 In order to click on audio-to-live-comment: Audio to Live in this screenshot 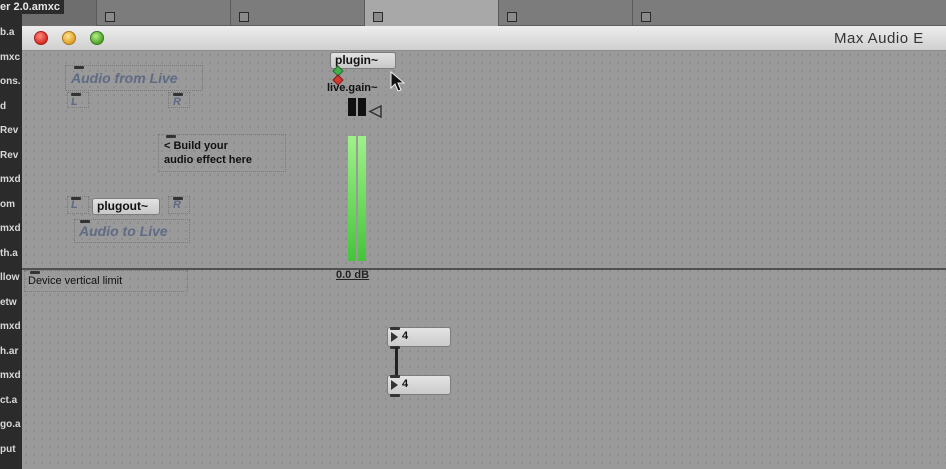, I will do `click(123, 231)`.